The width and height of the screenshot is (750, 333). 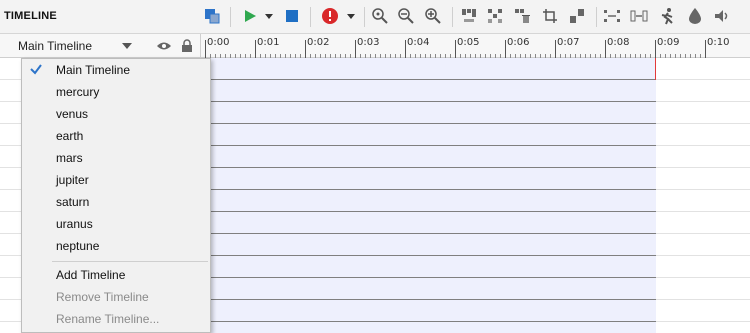 I want to click on add-timeline-item: Add Timeline, so click(x=116, y=275).